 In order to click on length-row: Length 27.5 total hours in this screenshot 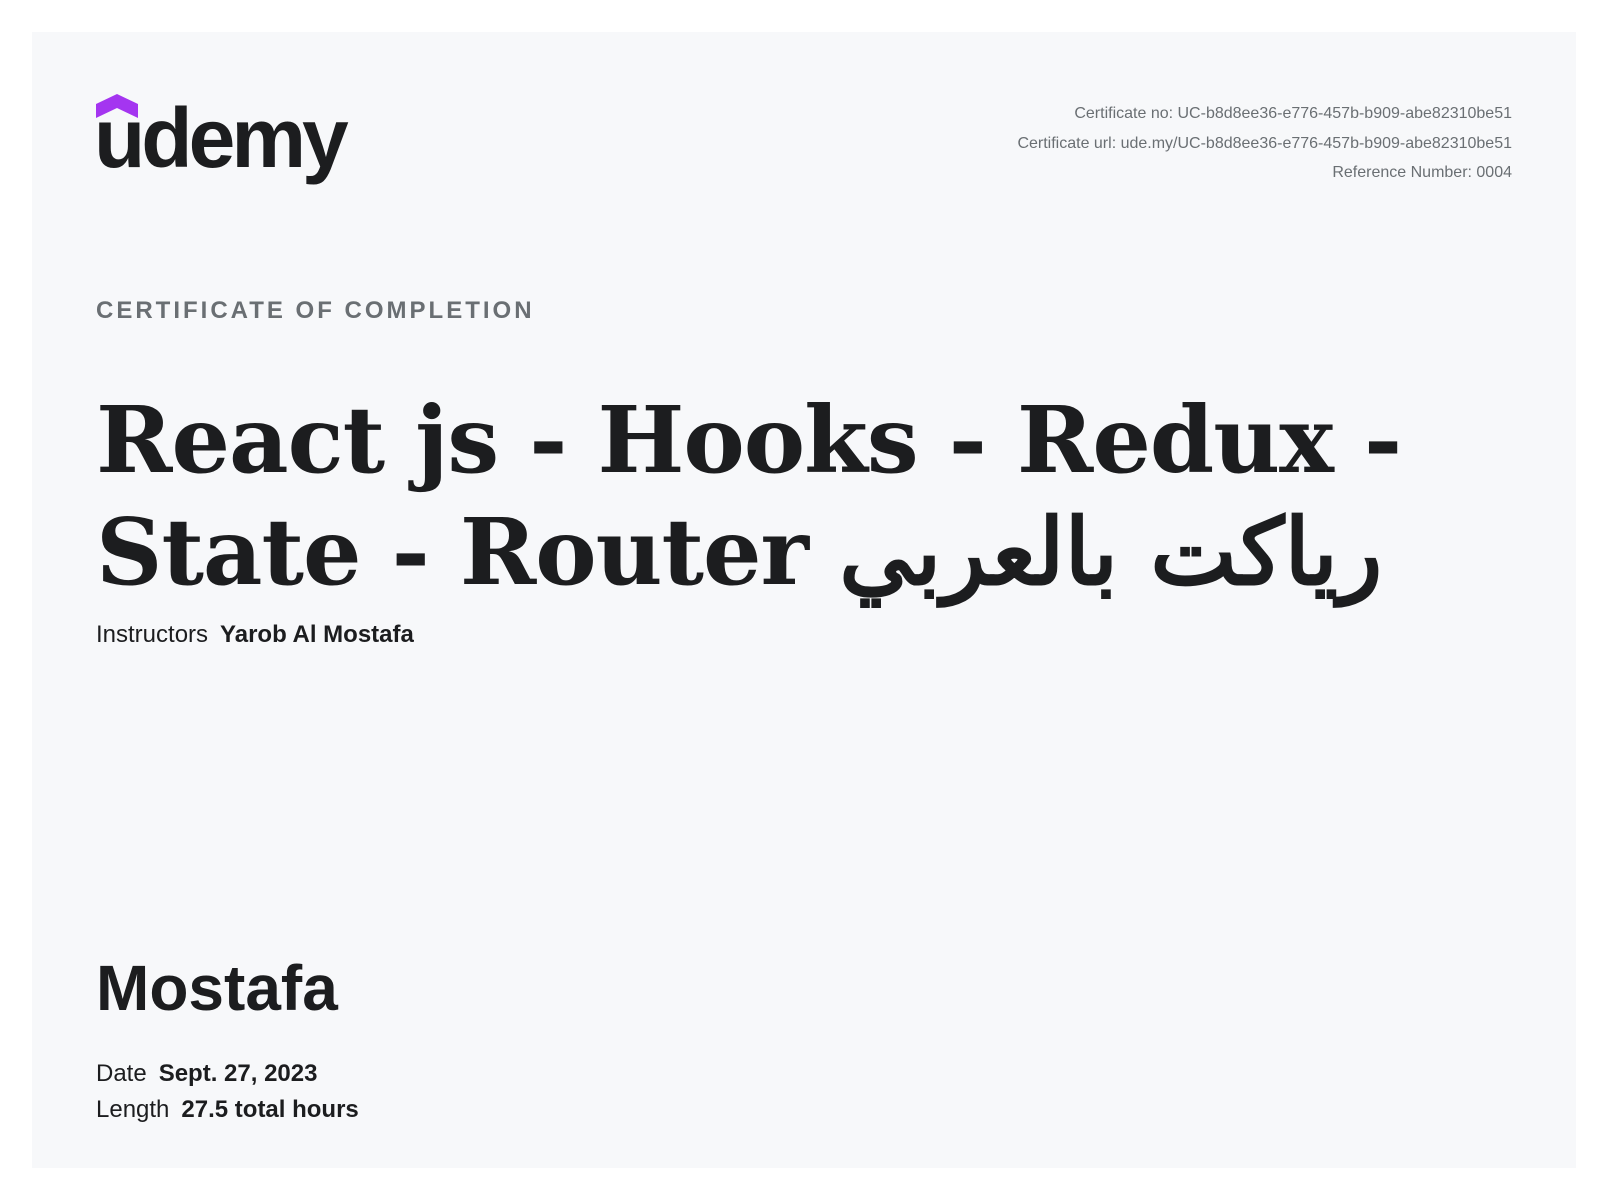, I will do `click(227, 1110)`.